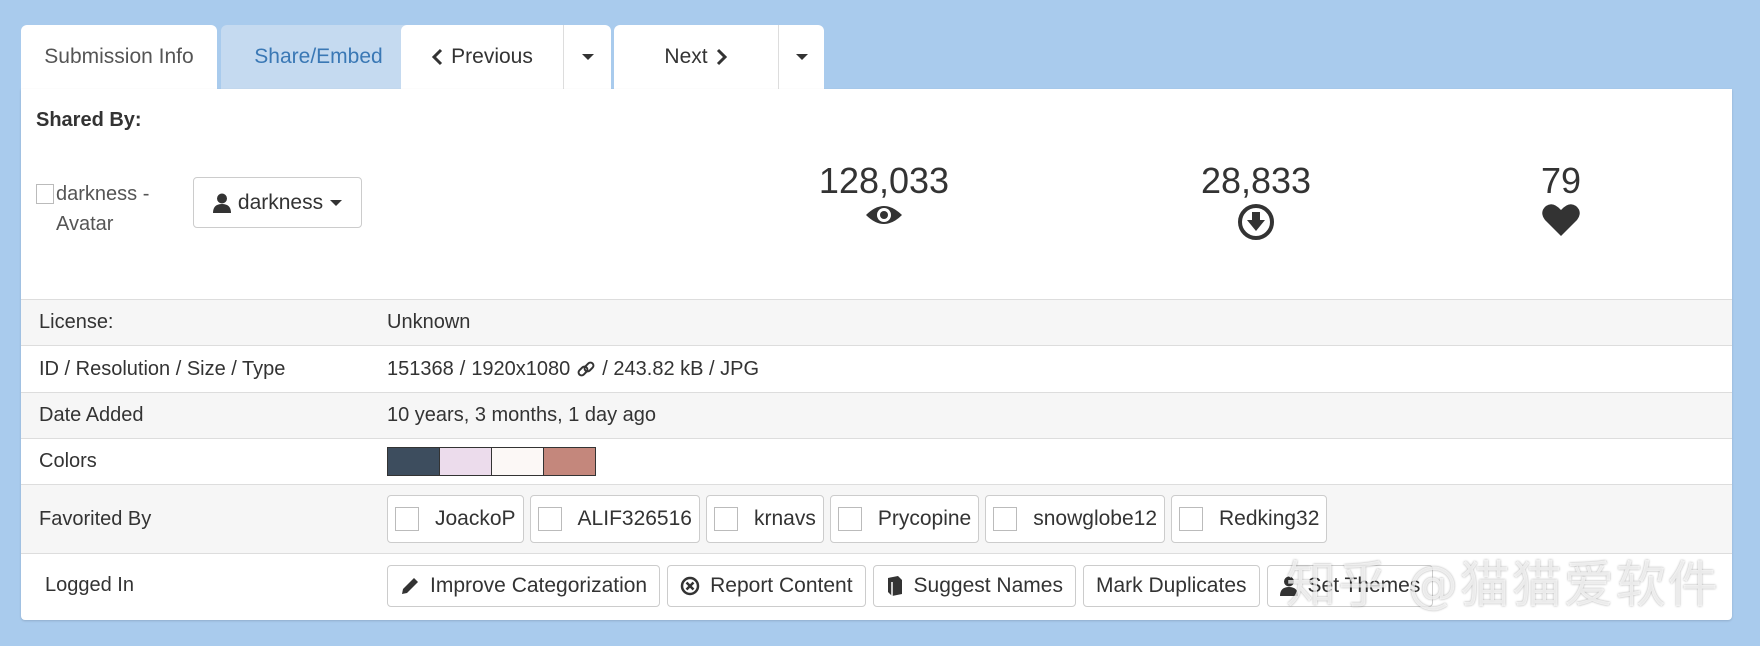  Describe the element at coordinates (492, 56) in the screenshot. I see `previous-label: Previous` at that location.